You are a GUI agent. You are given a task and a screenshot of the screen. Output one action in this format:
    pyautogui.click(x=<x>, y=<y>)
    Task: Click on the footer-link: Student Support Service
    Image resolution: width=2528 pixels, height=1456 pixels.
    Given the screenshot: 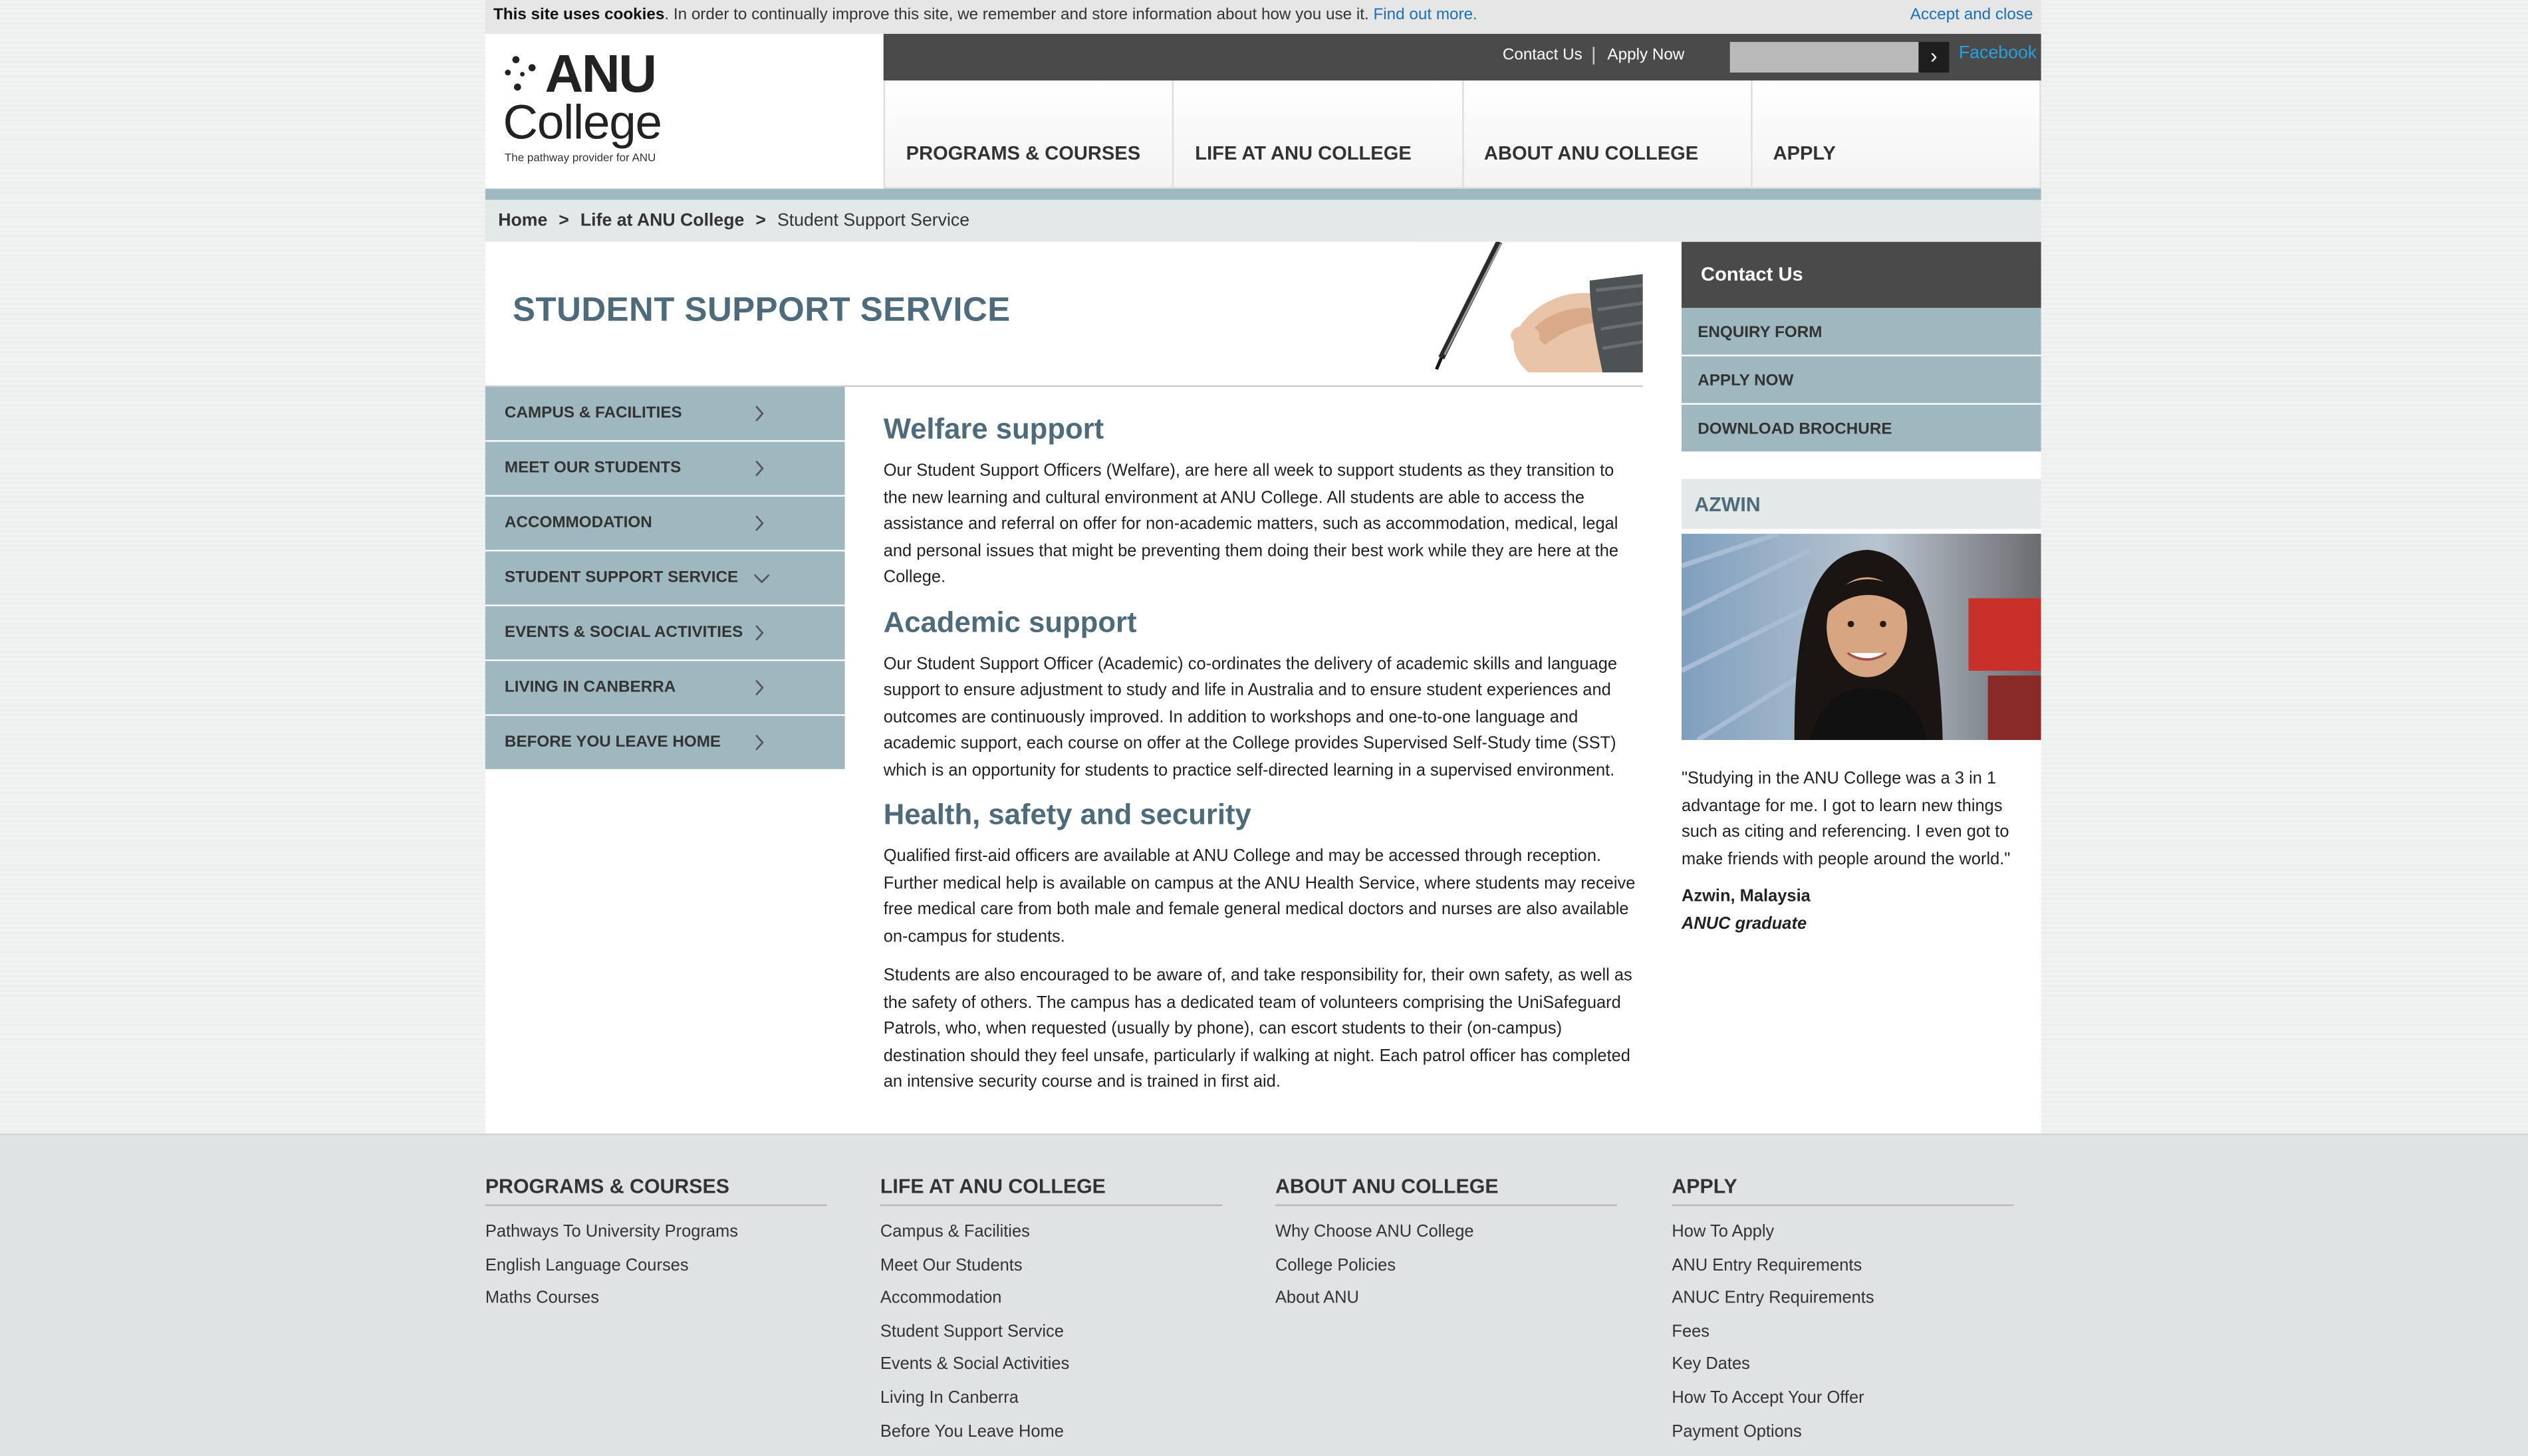 What is the action you would take?
    pyautogui.click(x=1051, y=1331)
    